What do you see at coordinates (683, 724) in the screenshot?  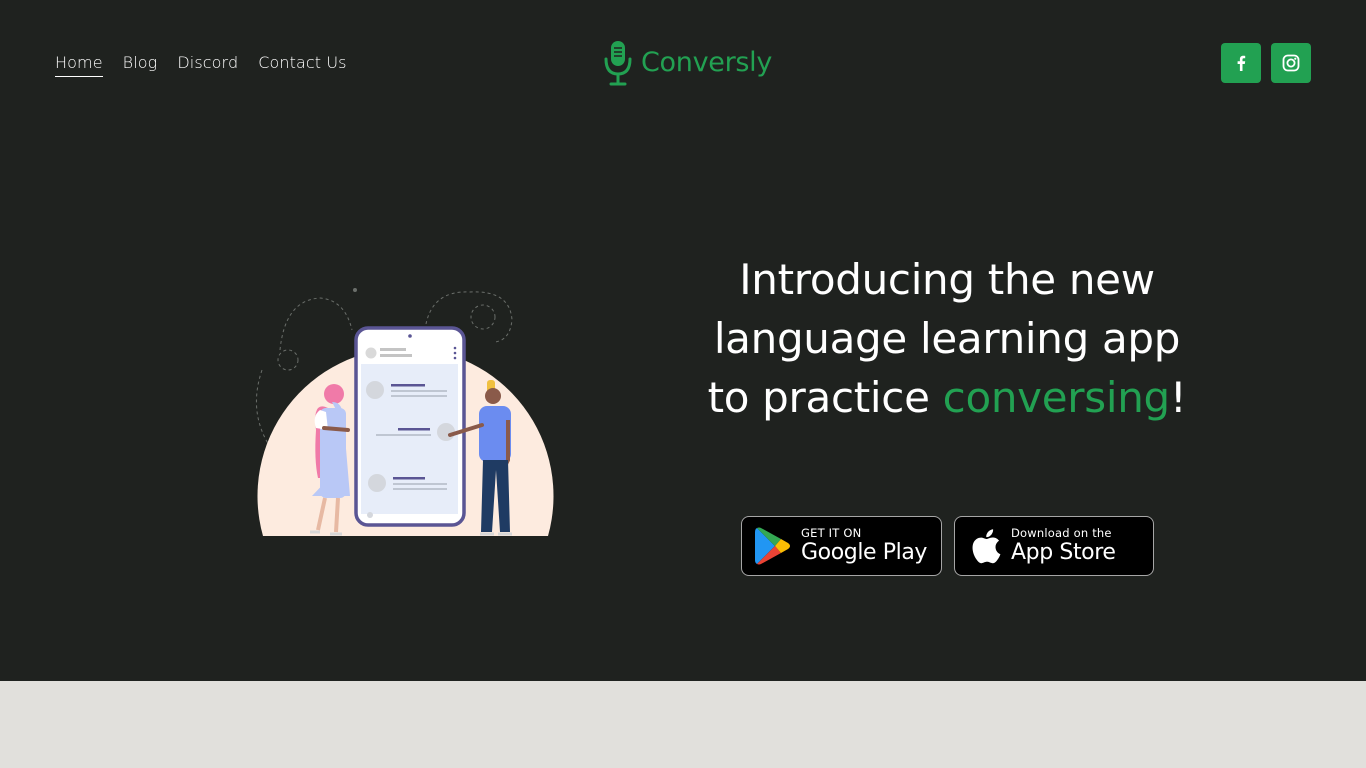 I see `next-section` at bounding box center [683, 724].